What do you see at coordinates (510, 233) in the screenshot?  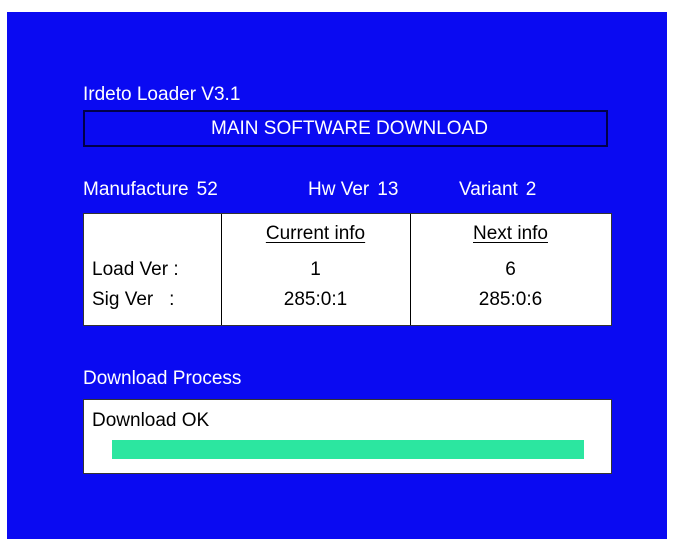 I see `next-info-header: Next info` at bounding box center [510, 233].